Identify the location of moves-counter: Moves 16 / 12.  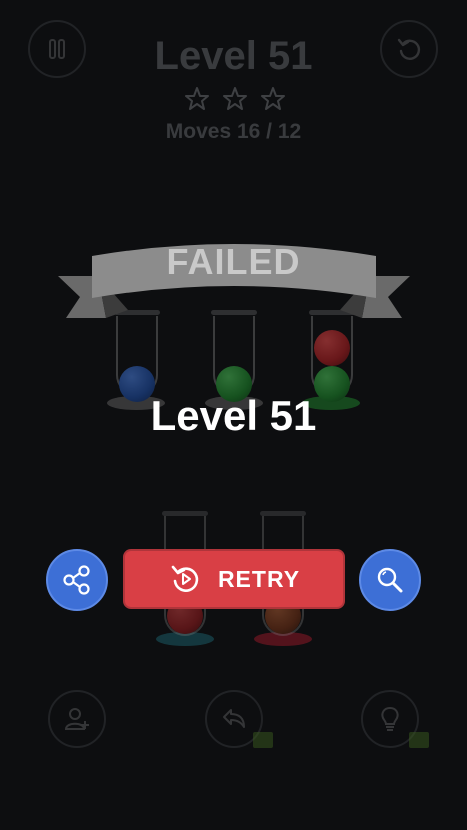
(233, 131).